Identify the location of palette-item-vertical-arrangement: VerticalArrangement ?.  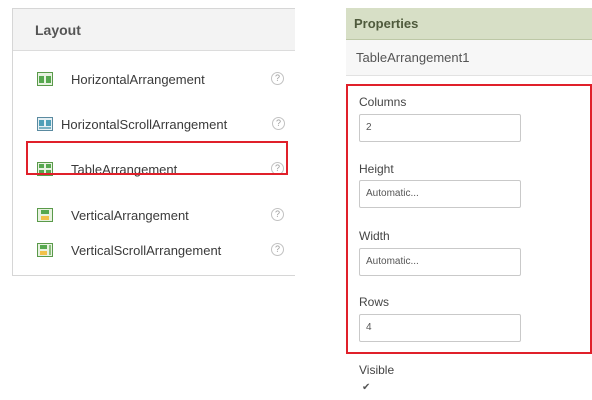
(164, 215).